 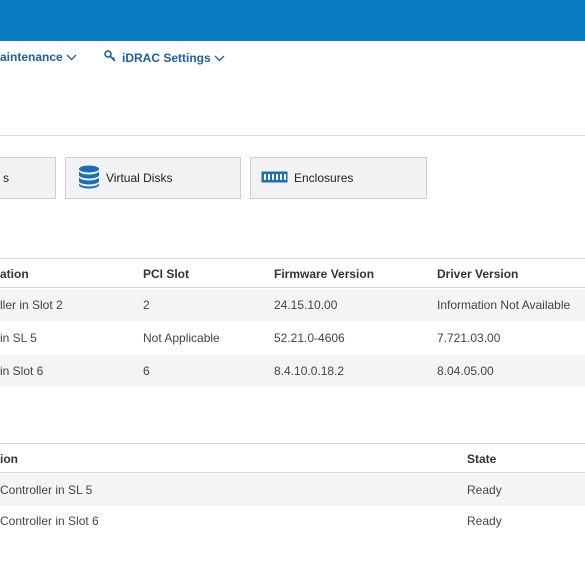 I want to click on cell-location: ller in Slot 2, so click(x=31, y=305).